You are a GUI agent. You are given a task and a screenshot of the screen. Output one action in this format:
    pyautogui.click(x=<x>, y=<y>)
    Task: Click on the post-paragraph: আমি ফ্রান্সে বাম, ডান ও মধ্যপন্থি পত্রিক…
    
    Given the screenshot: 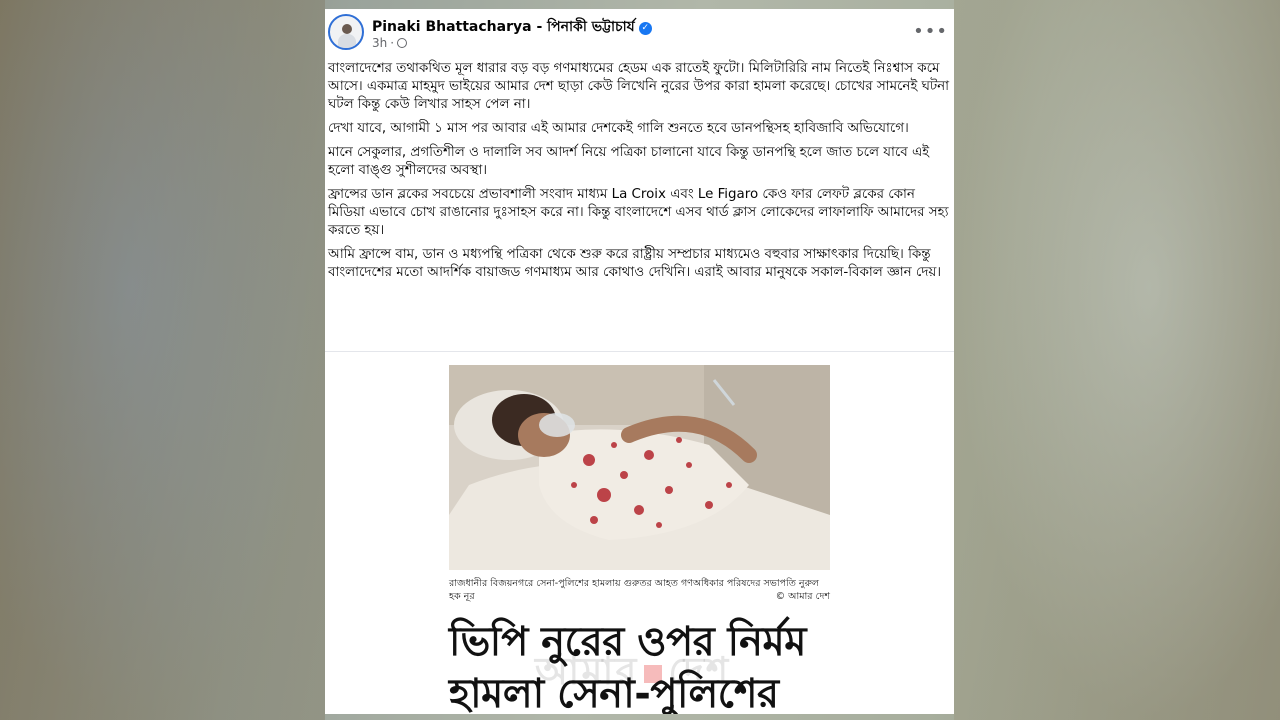 What is the action you would take?
    pyautogui.click(x=635, y=263)
    